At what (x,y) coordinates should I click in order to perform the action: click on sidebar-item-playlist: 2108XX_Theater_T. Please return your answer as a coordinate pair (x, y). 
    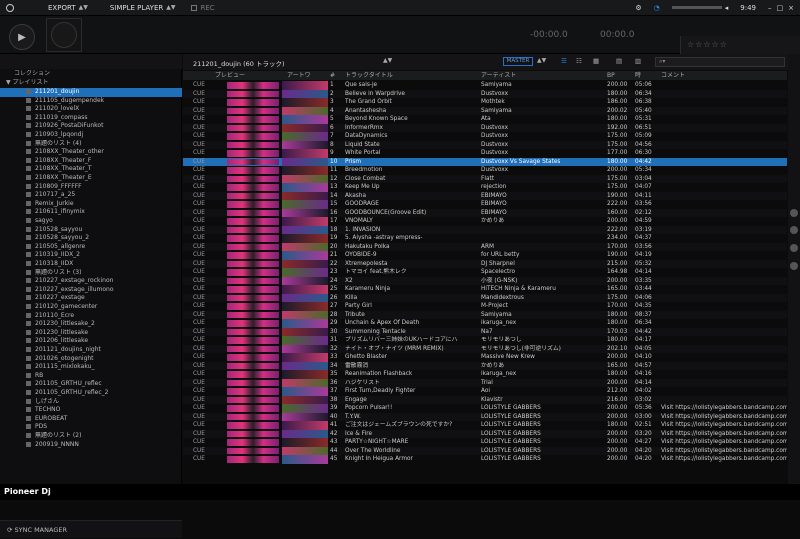
    Looking at the image, I should click on (91, 169).